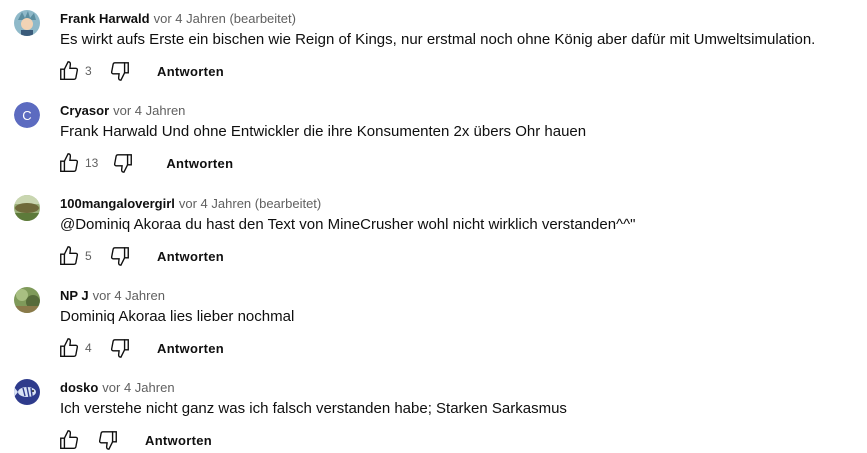  Describe the element at coordinates (105, 18) in the screenshot. I see `author-name: Frank Harwald` at that location.